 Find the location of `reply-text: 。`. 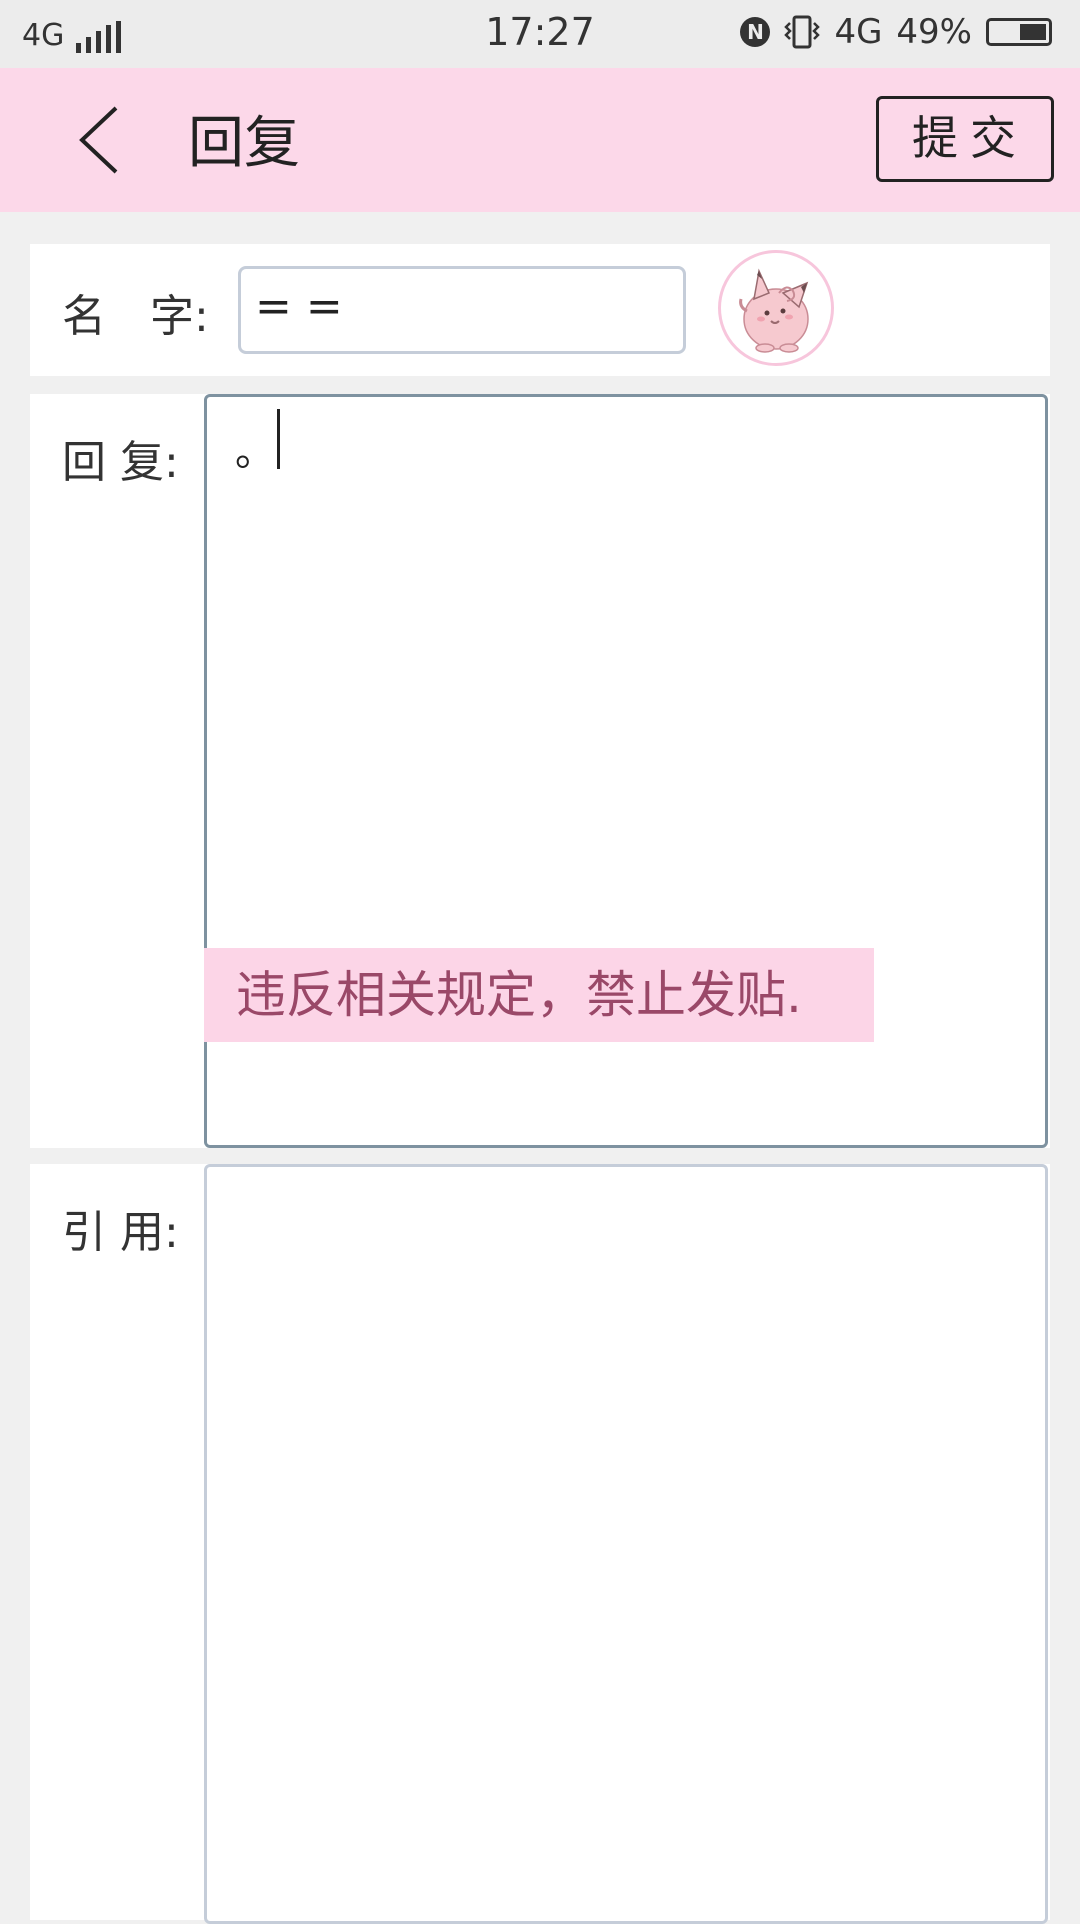

reply-text: 。 is located at coordinates (255, 452).